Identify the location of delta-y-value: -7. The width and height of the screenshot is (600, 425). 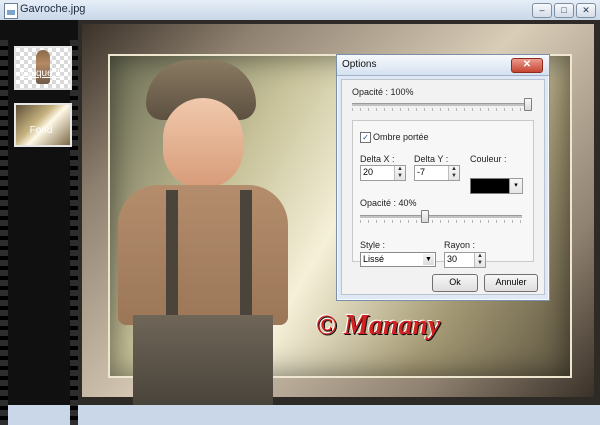
(421, 172).